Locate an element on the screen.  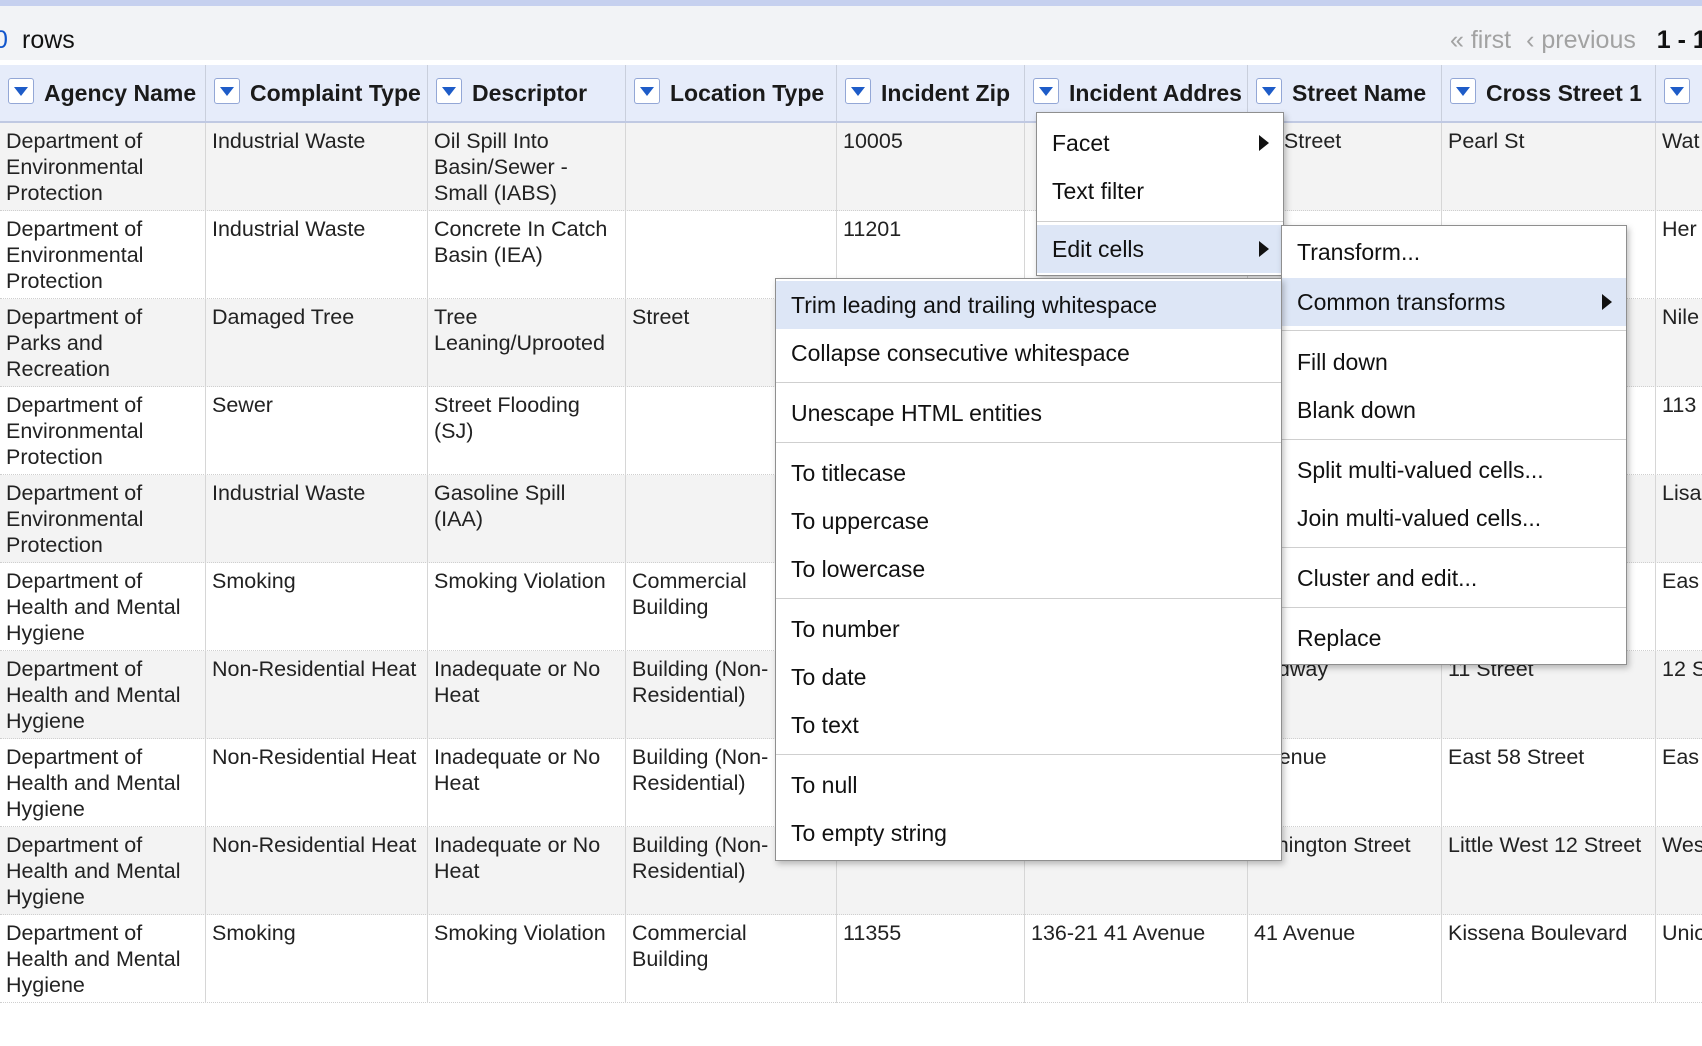
menu-item-to-empty-string: To empty string is located at coordinates (1028, 833).